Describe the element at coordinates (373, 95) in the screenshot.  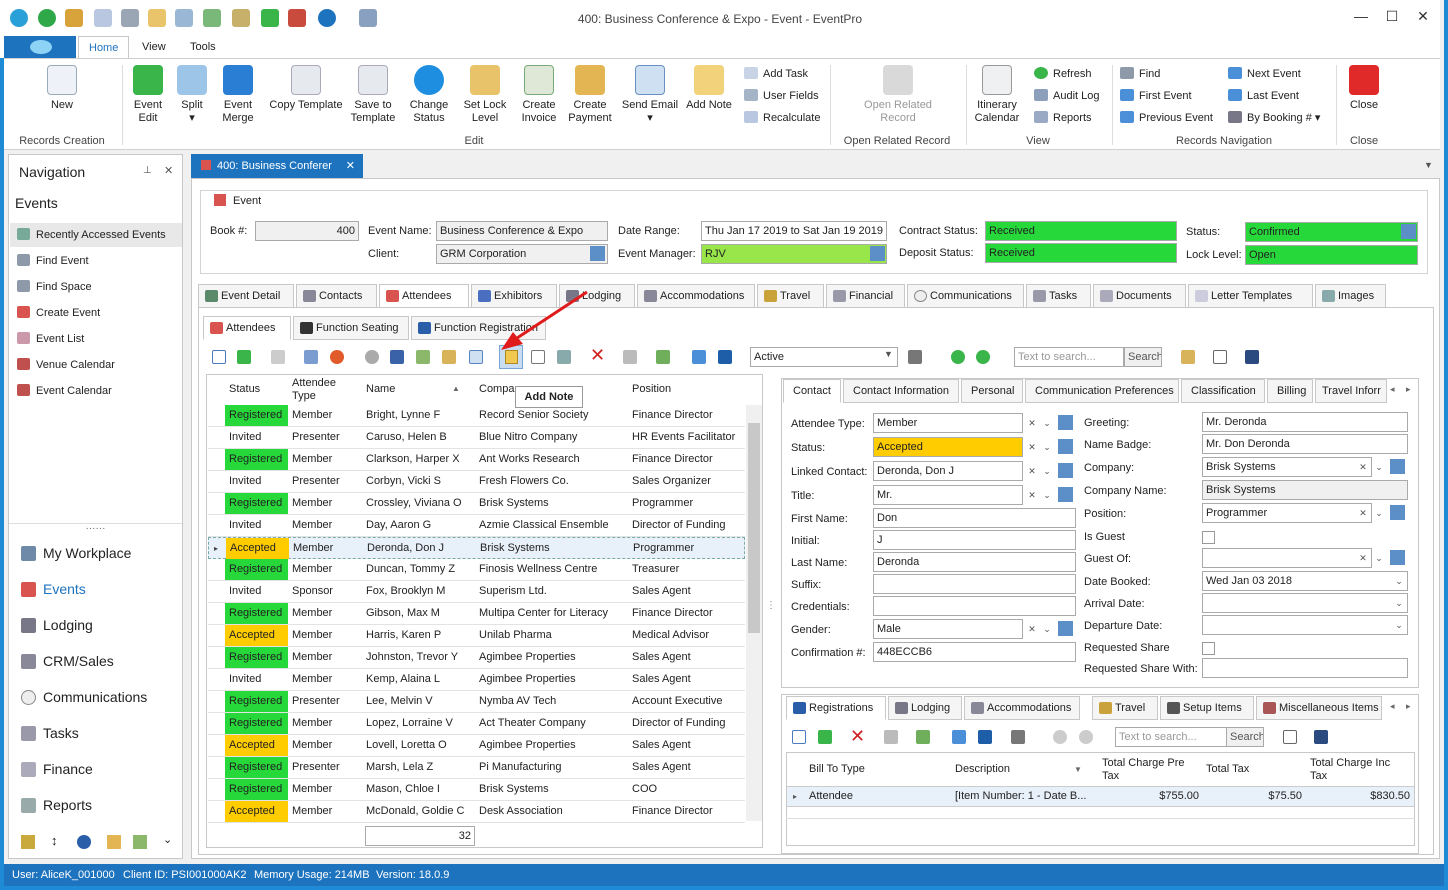
I see `save-to-template-button: Save to Template` at that location.